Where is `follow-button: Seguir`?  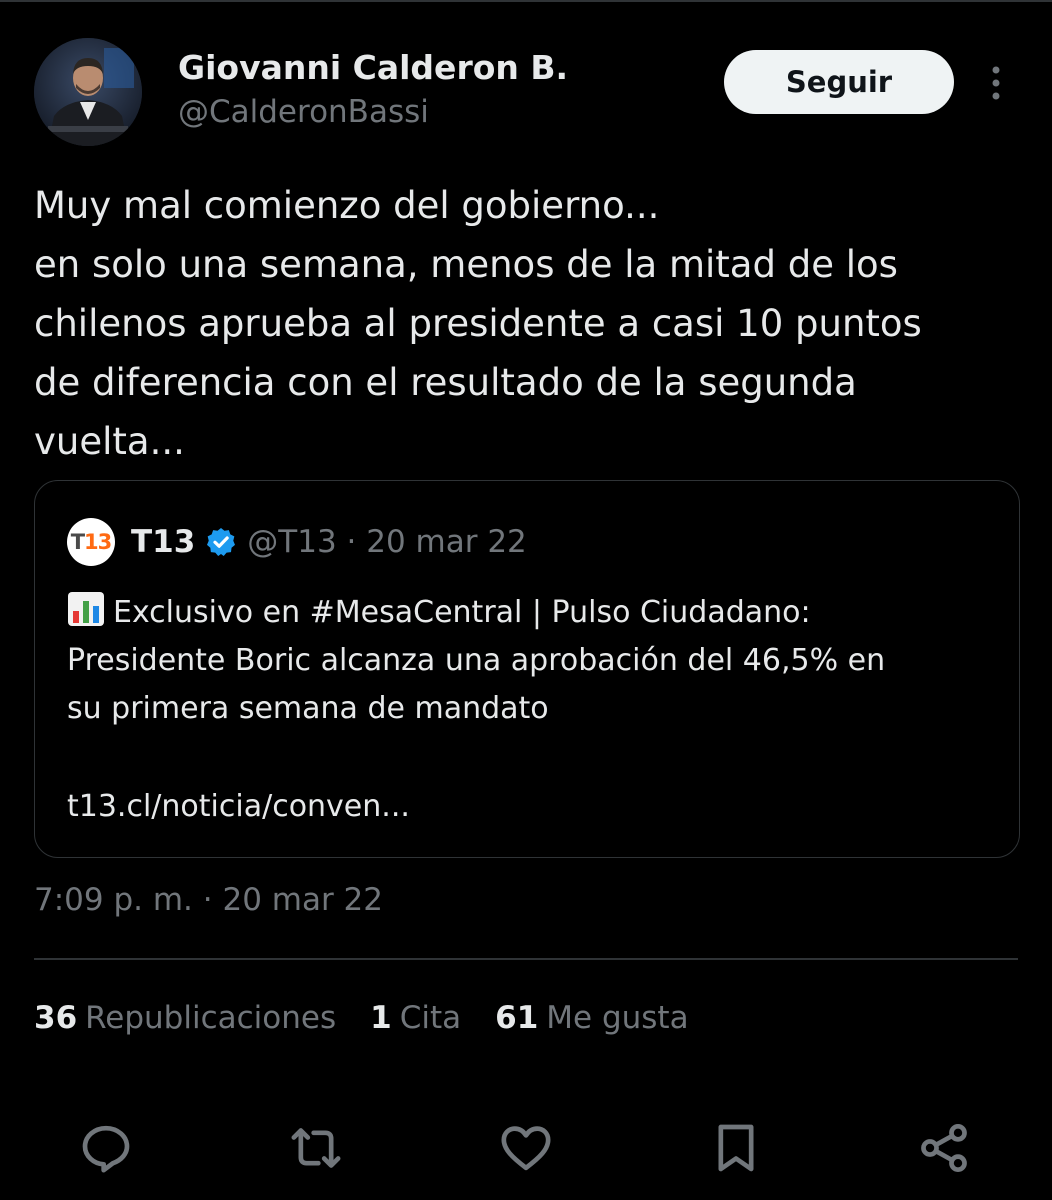 follow-button: Seguir is located at coordinates (839, 82).